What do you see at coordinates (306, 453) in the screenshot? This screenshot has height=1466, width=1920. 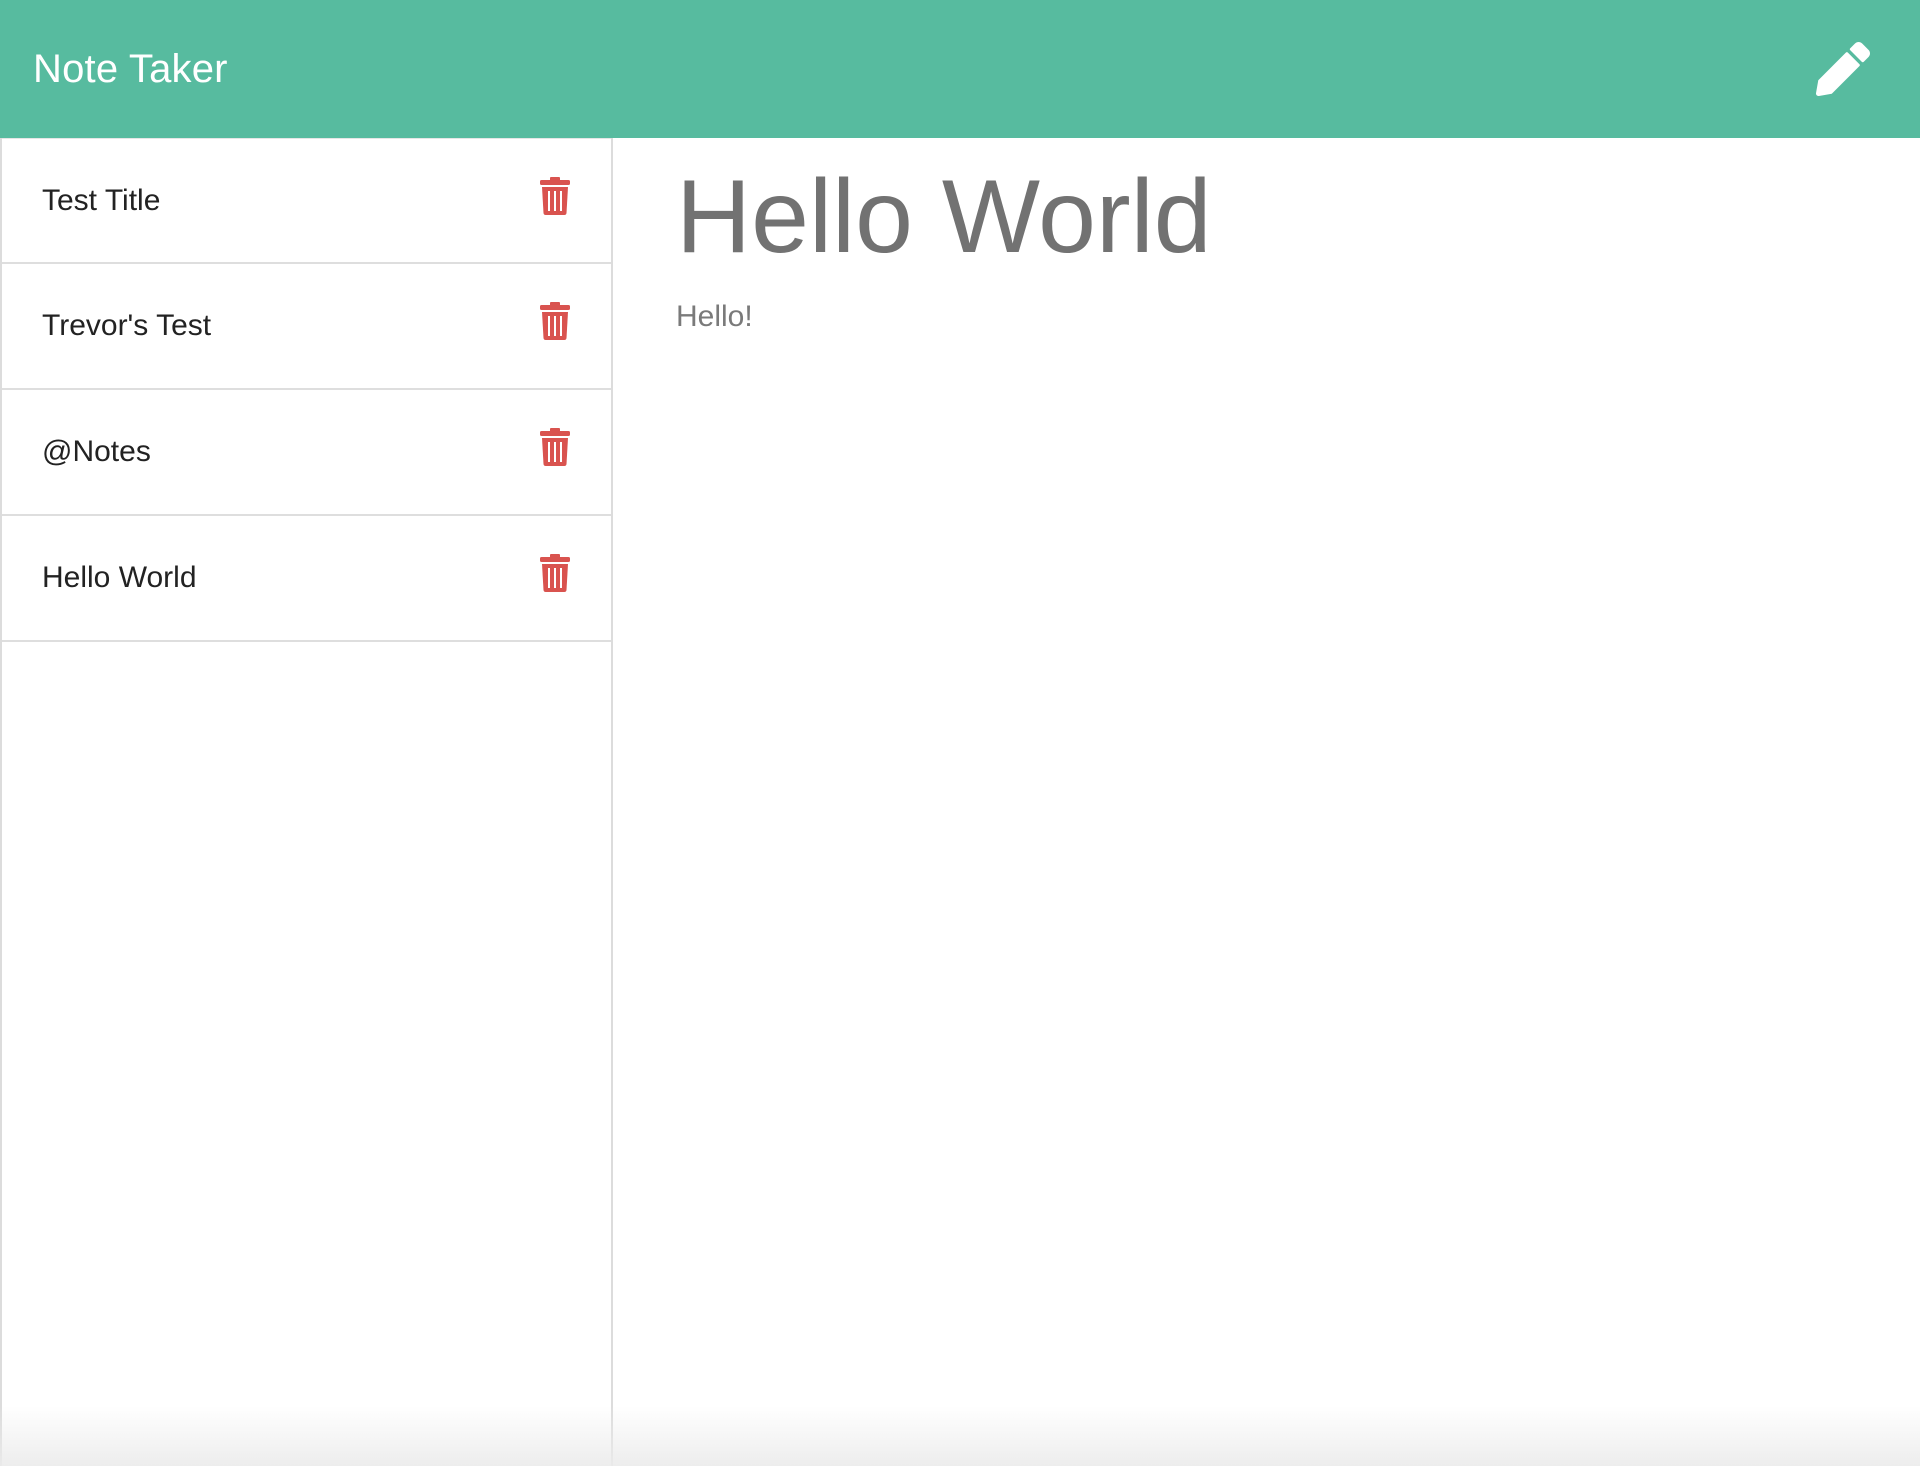 I see `list-item: @Notes` at bounding box center [306, 453].